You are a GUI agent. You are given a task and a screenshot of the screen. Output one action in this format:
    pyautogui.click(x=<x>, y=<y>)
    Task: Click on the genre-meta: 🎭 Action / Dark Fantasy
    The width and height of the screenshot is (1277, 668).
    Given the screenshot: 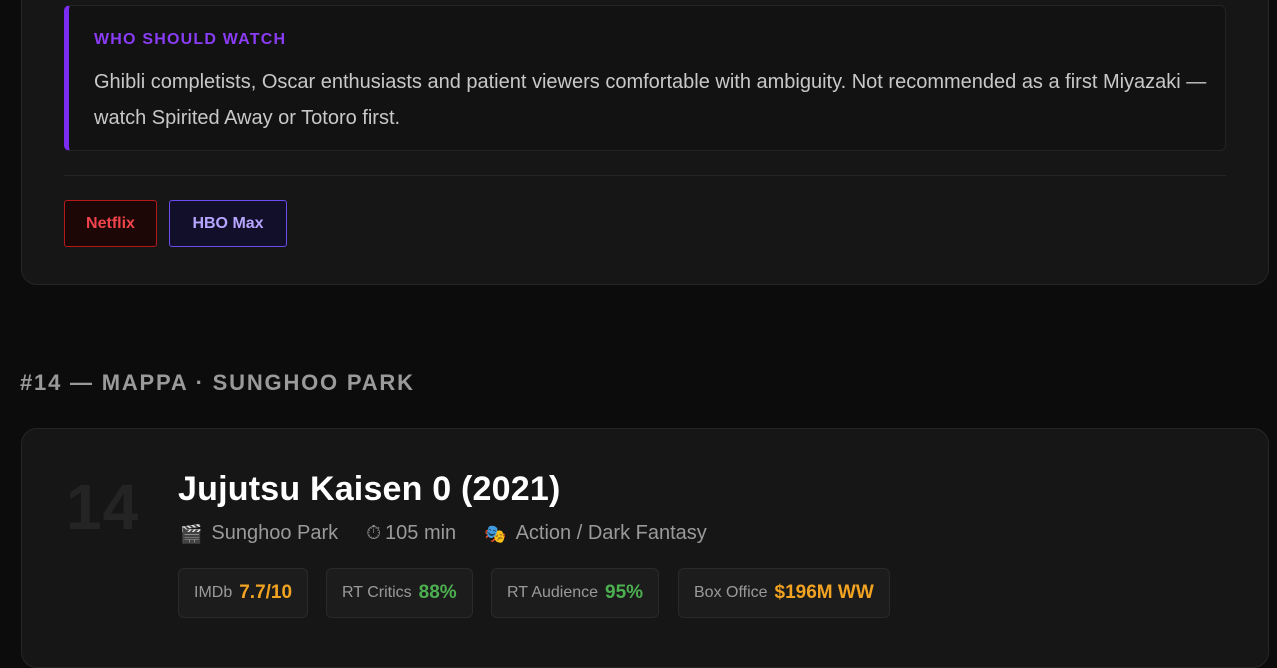 What is the action you would take?
    pyautogui.click(x=595, y=533)
    